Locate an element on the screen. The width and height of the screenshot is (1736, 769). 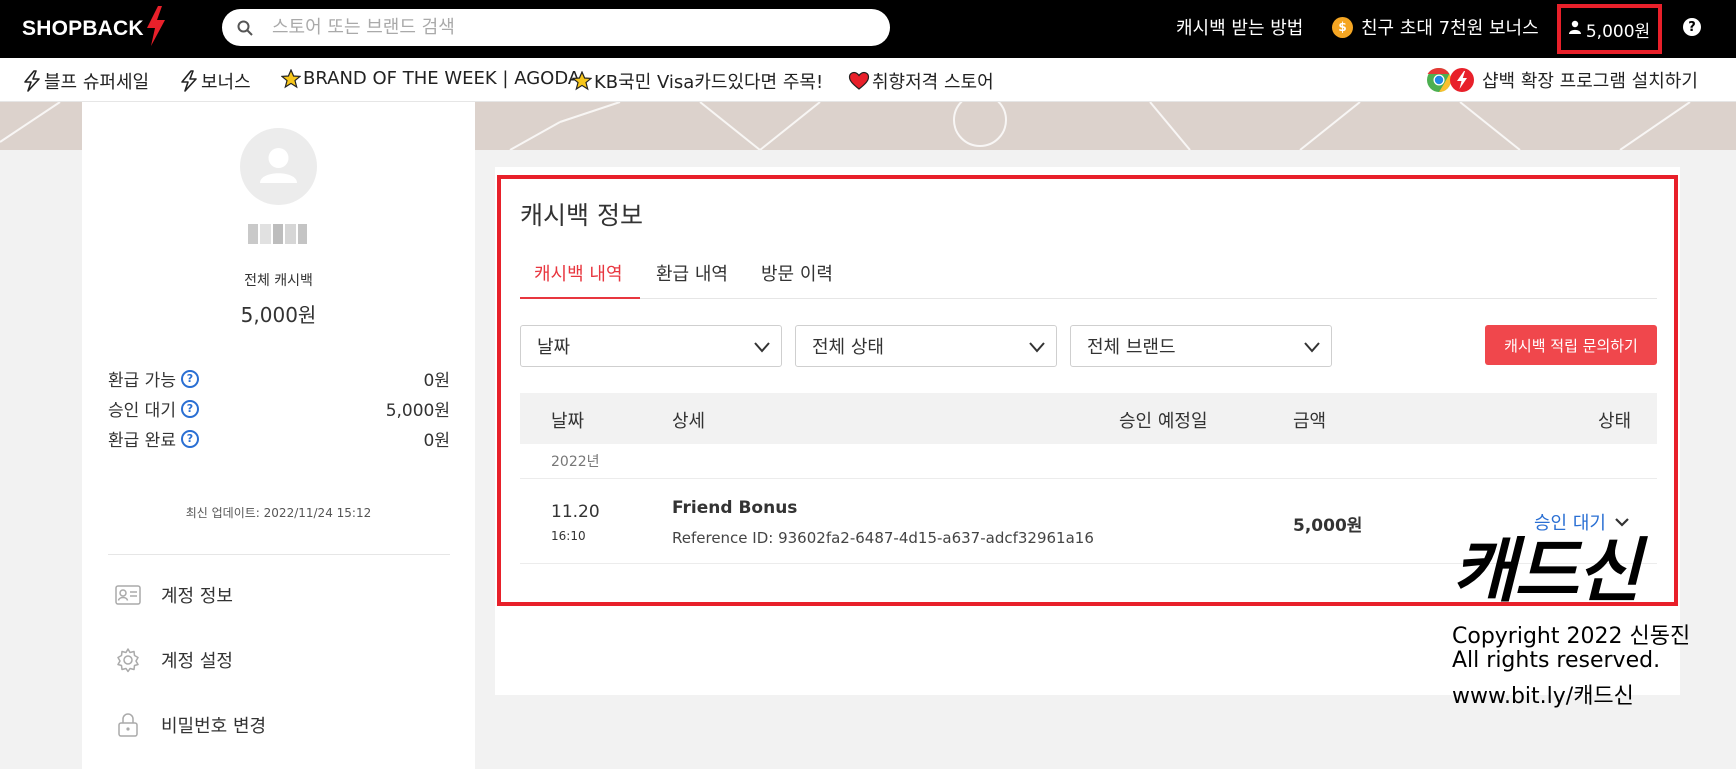
tab-visit-history: 방문 이력 is located at coordinates (797, 279).